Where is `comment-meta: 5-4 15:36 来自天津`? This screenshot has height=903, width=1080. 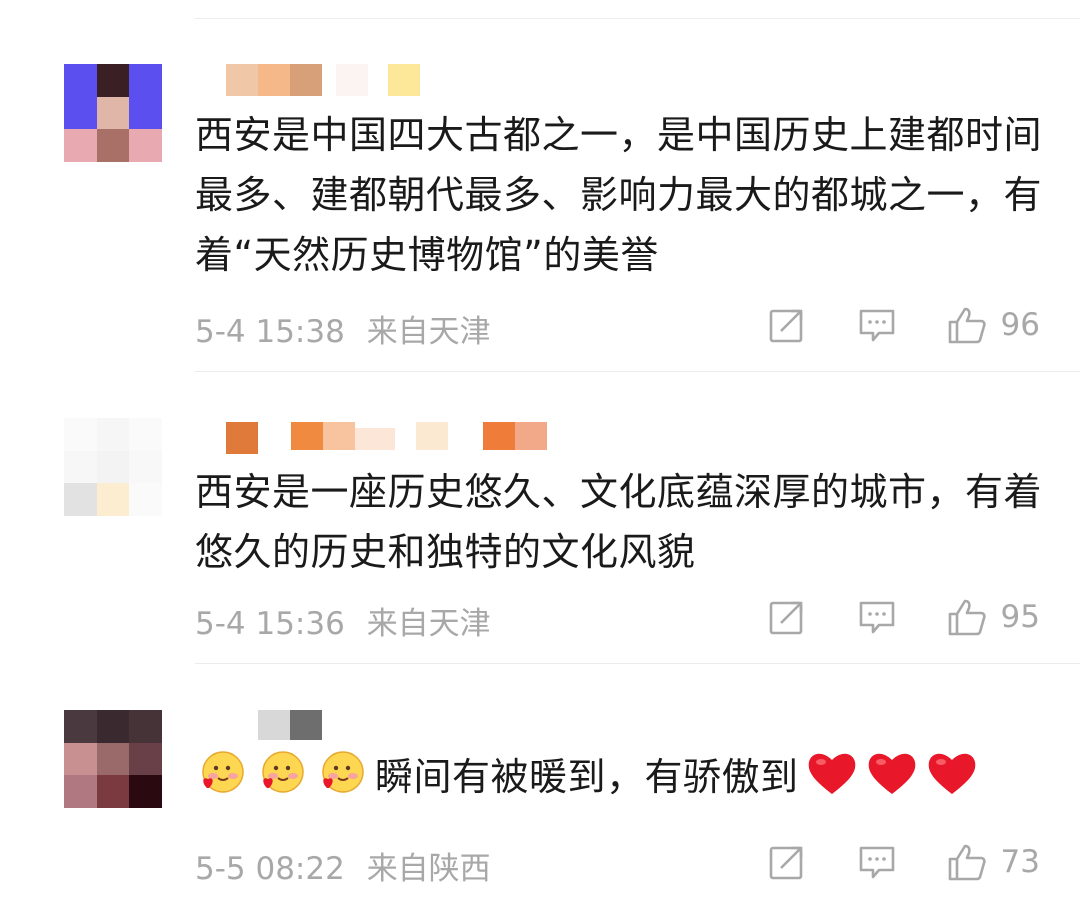 comment-meta: 5-4 15:36 来自天津 is located at coordinates (343, 620).